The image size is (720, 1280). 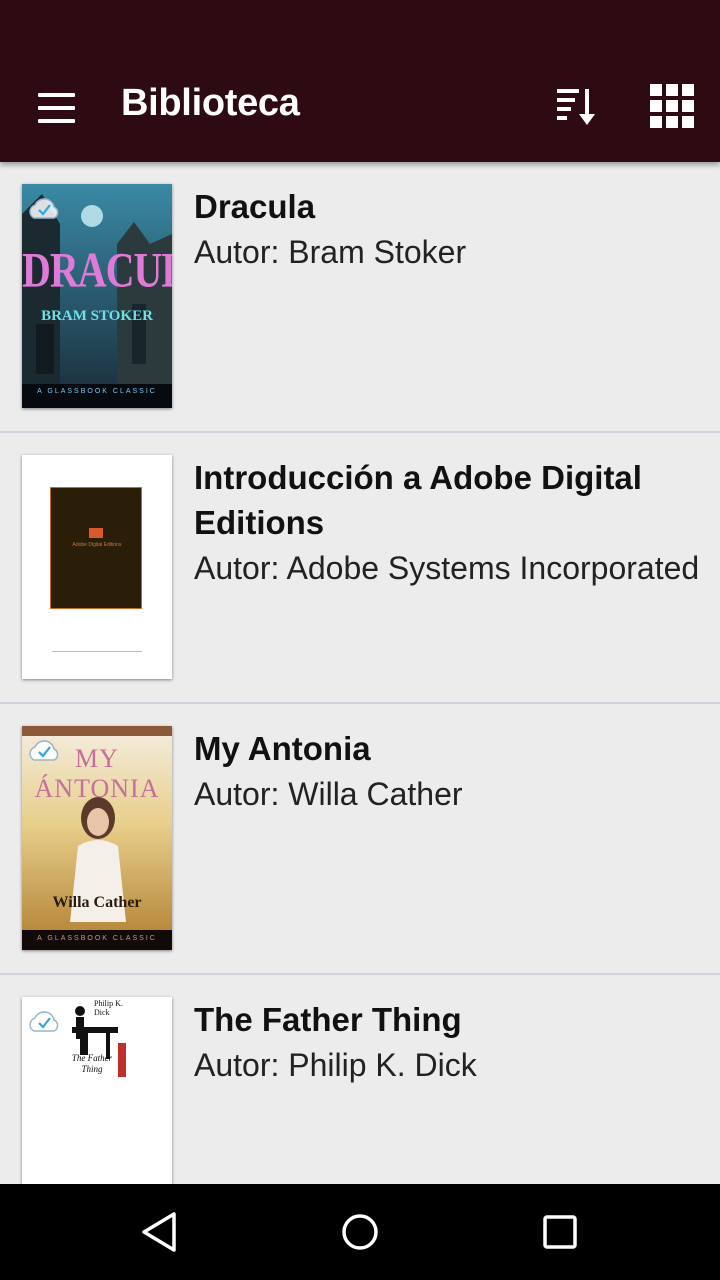 I want to click on cover-author-text: Philip K. Dick, so click(x=108, y=1008).